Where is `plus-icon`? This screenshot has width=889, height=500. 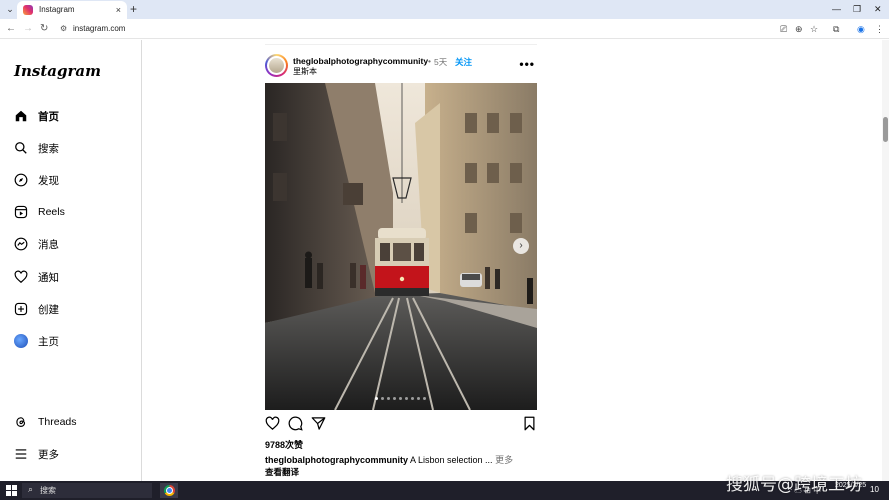
plus-icon is located at coordinates (21, 309).